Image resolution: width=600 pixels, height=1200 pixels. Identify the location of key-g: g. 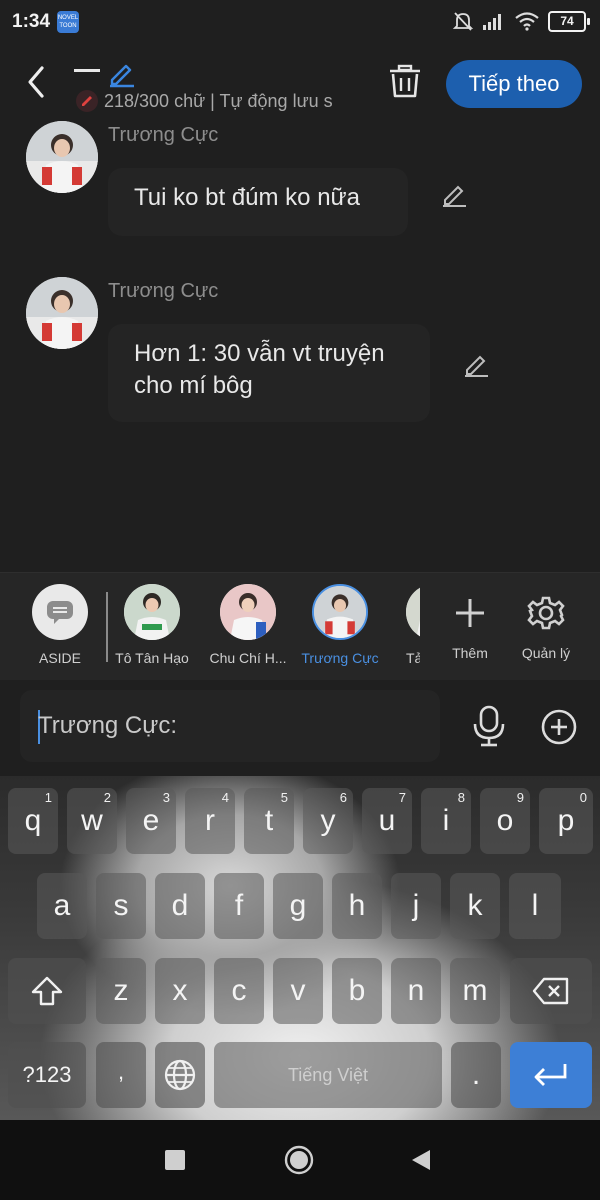
(298, 906).